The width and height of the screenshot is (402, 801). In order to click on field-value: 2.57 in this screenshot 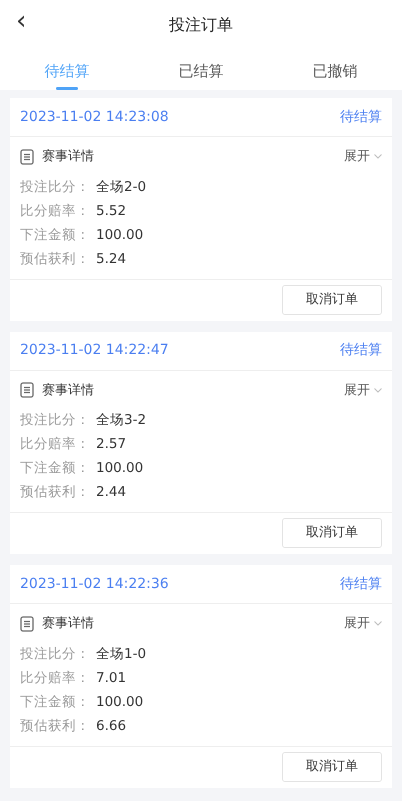, I will do `click(111, 444)`.